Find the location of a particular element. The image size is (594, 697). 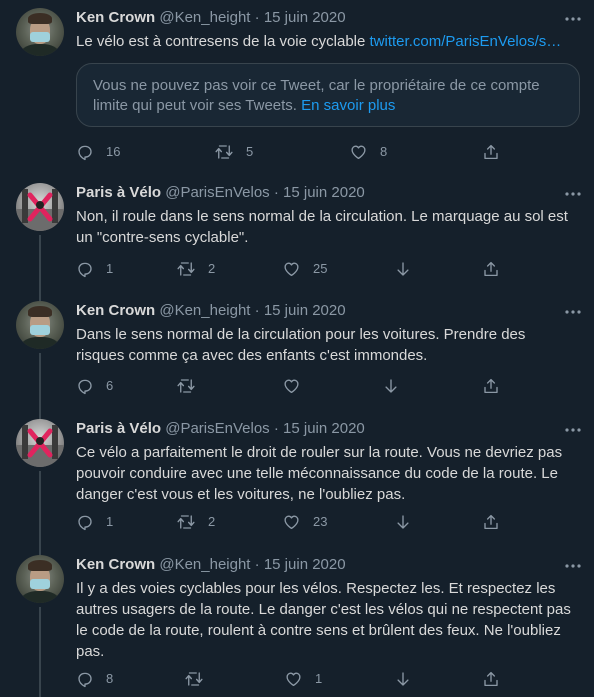

like-button: 8 is located at coordinates (368, 152).